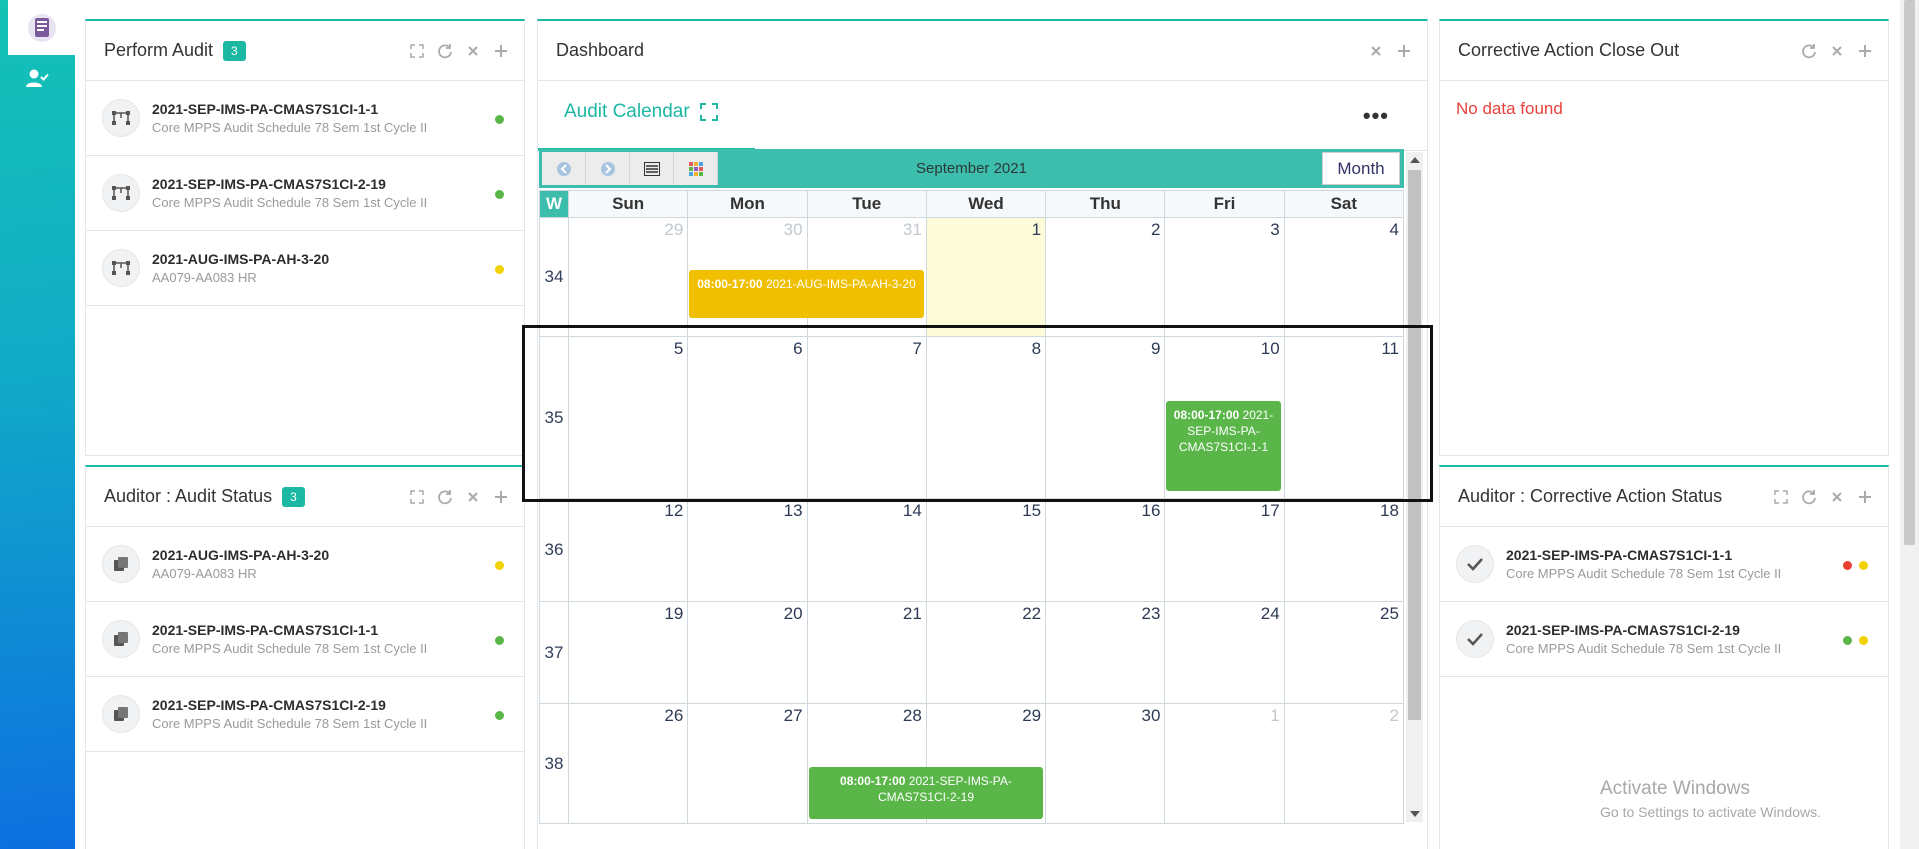 The height and width of the screenshot is (849, 1919). Describe the element at coordinates (121, 118) in the screenshot. I see `hierarchy-icon` at that location.